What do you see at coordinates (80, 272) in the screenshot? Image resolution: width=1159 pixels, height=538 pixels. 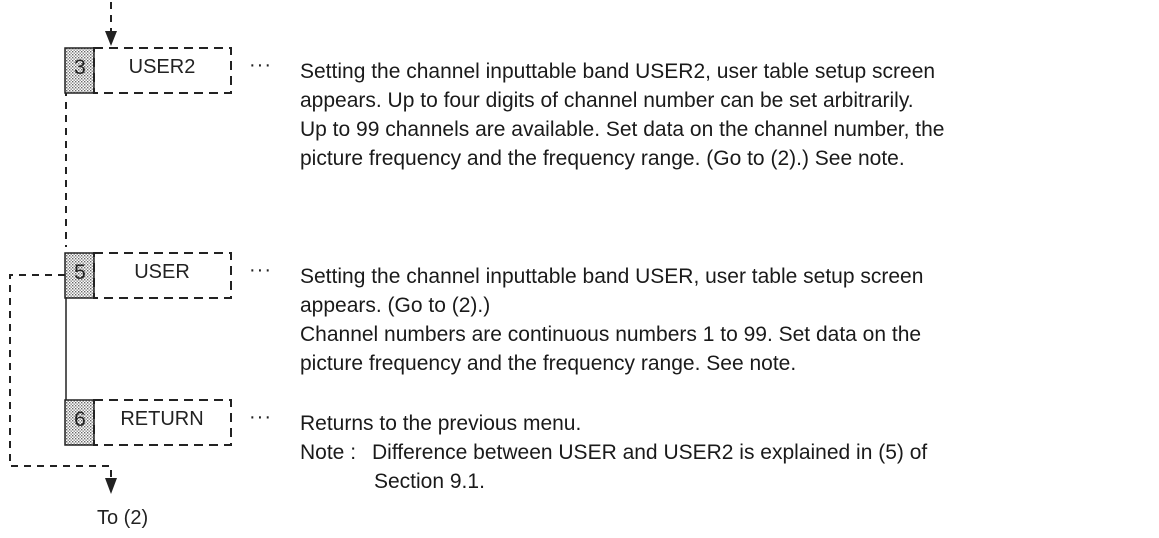 I see `key-number-5: 5` at bounding box center [80, 272].